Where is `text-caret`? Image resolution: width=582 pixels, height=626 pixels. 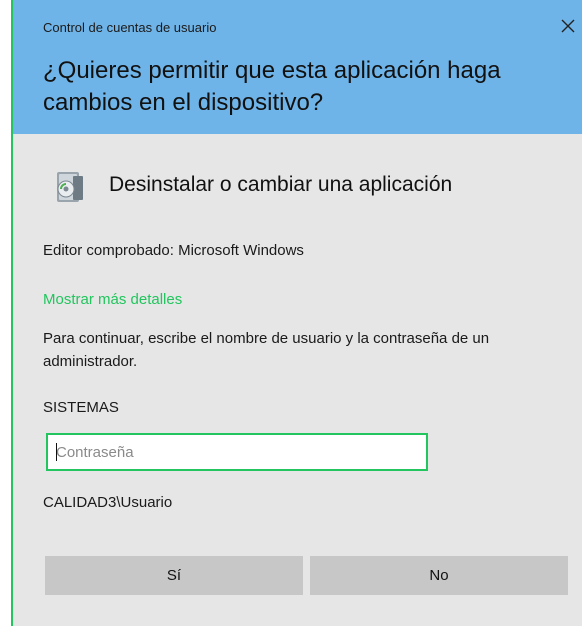
text-caret is located at coordinates (56, 452).